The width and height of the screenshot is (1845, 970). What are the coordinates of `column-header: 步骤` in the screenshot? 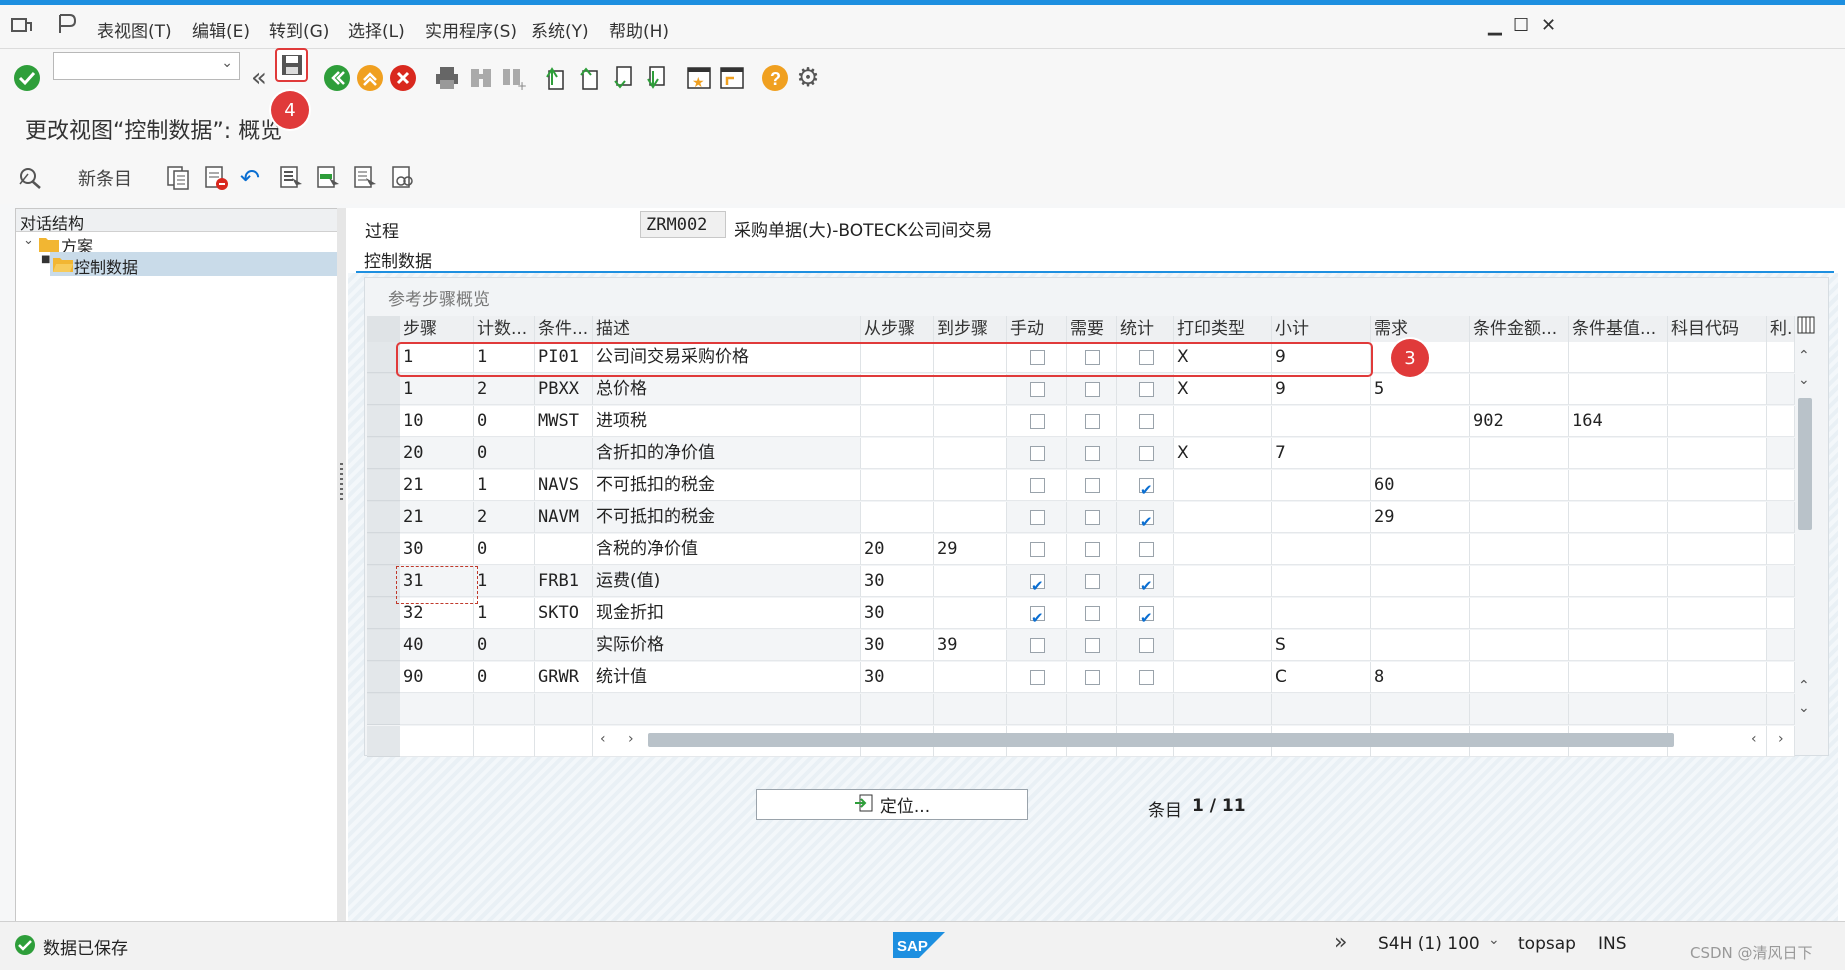 It's located at (437, 329).